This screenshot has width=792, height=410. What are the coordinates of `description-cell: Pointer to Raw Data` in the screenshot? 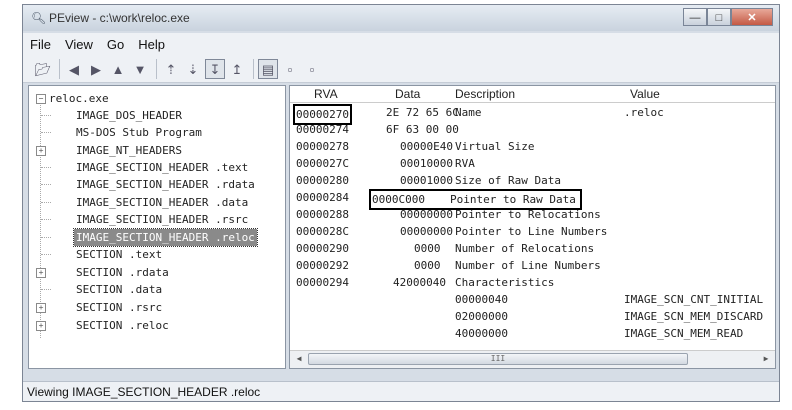 It's located at (512, 199).